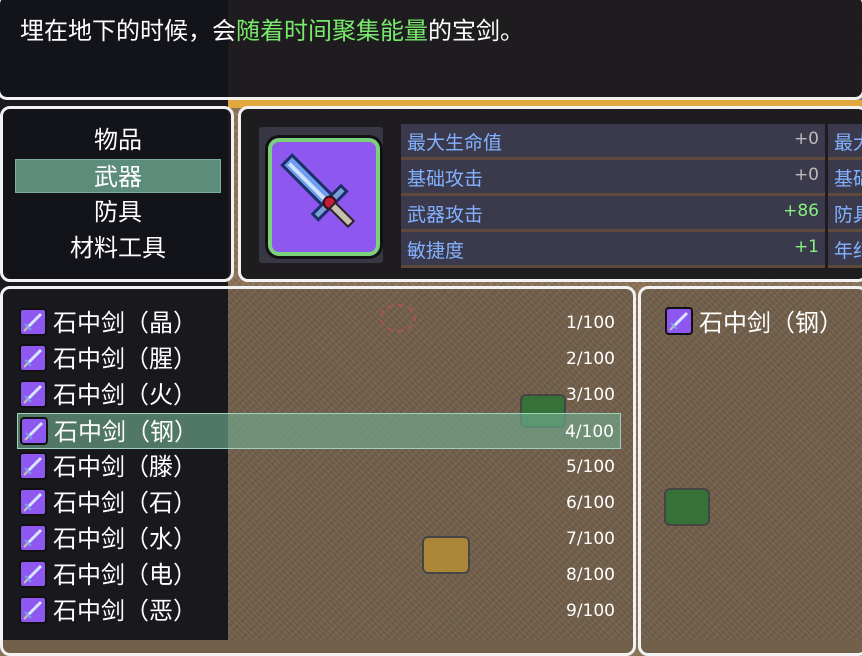  I want to click on item-name: 石中剑（滕）, so click(125, 467).